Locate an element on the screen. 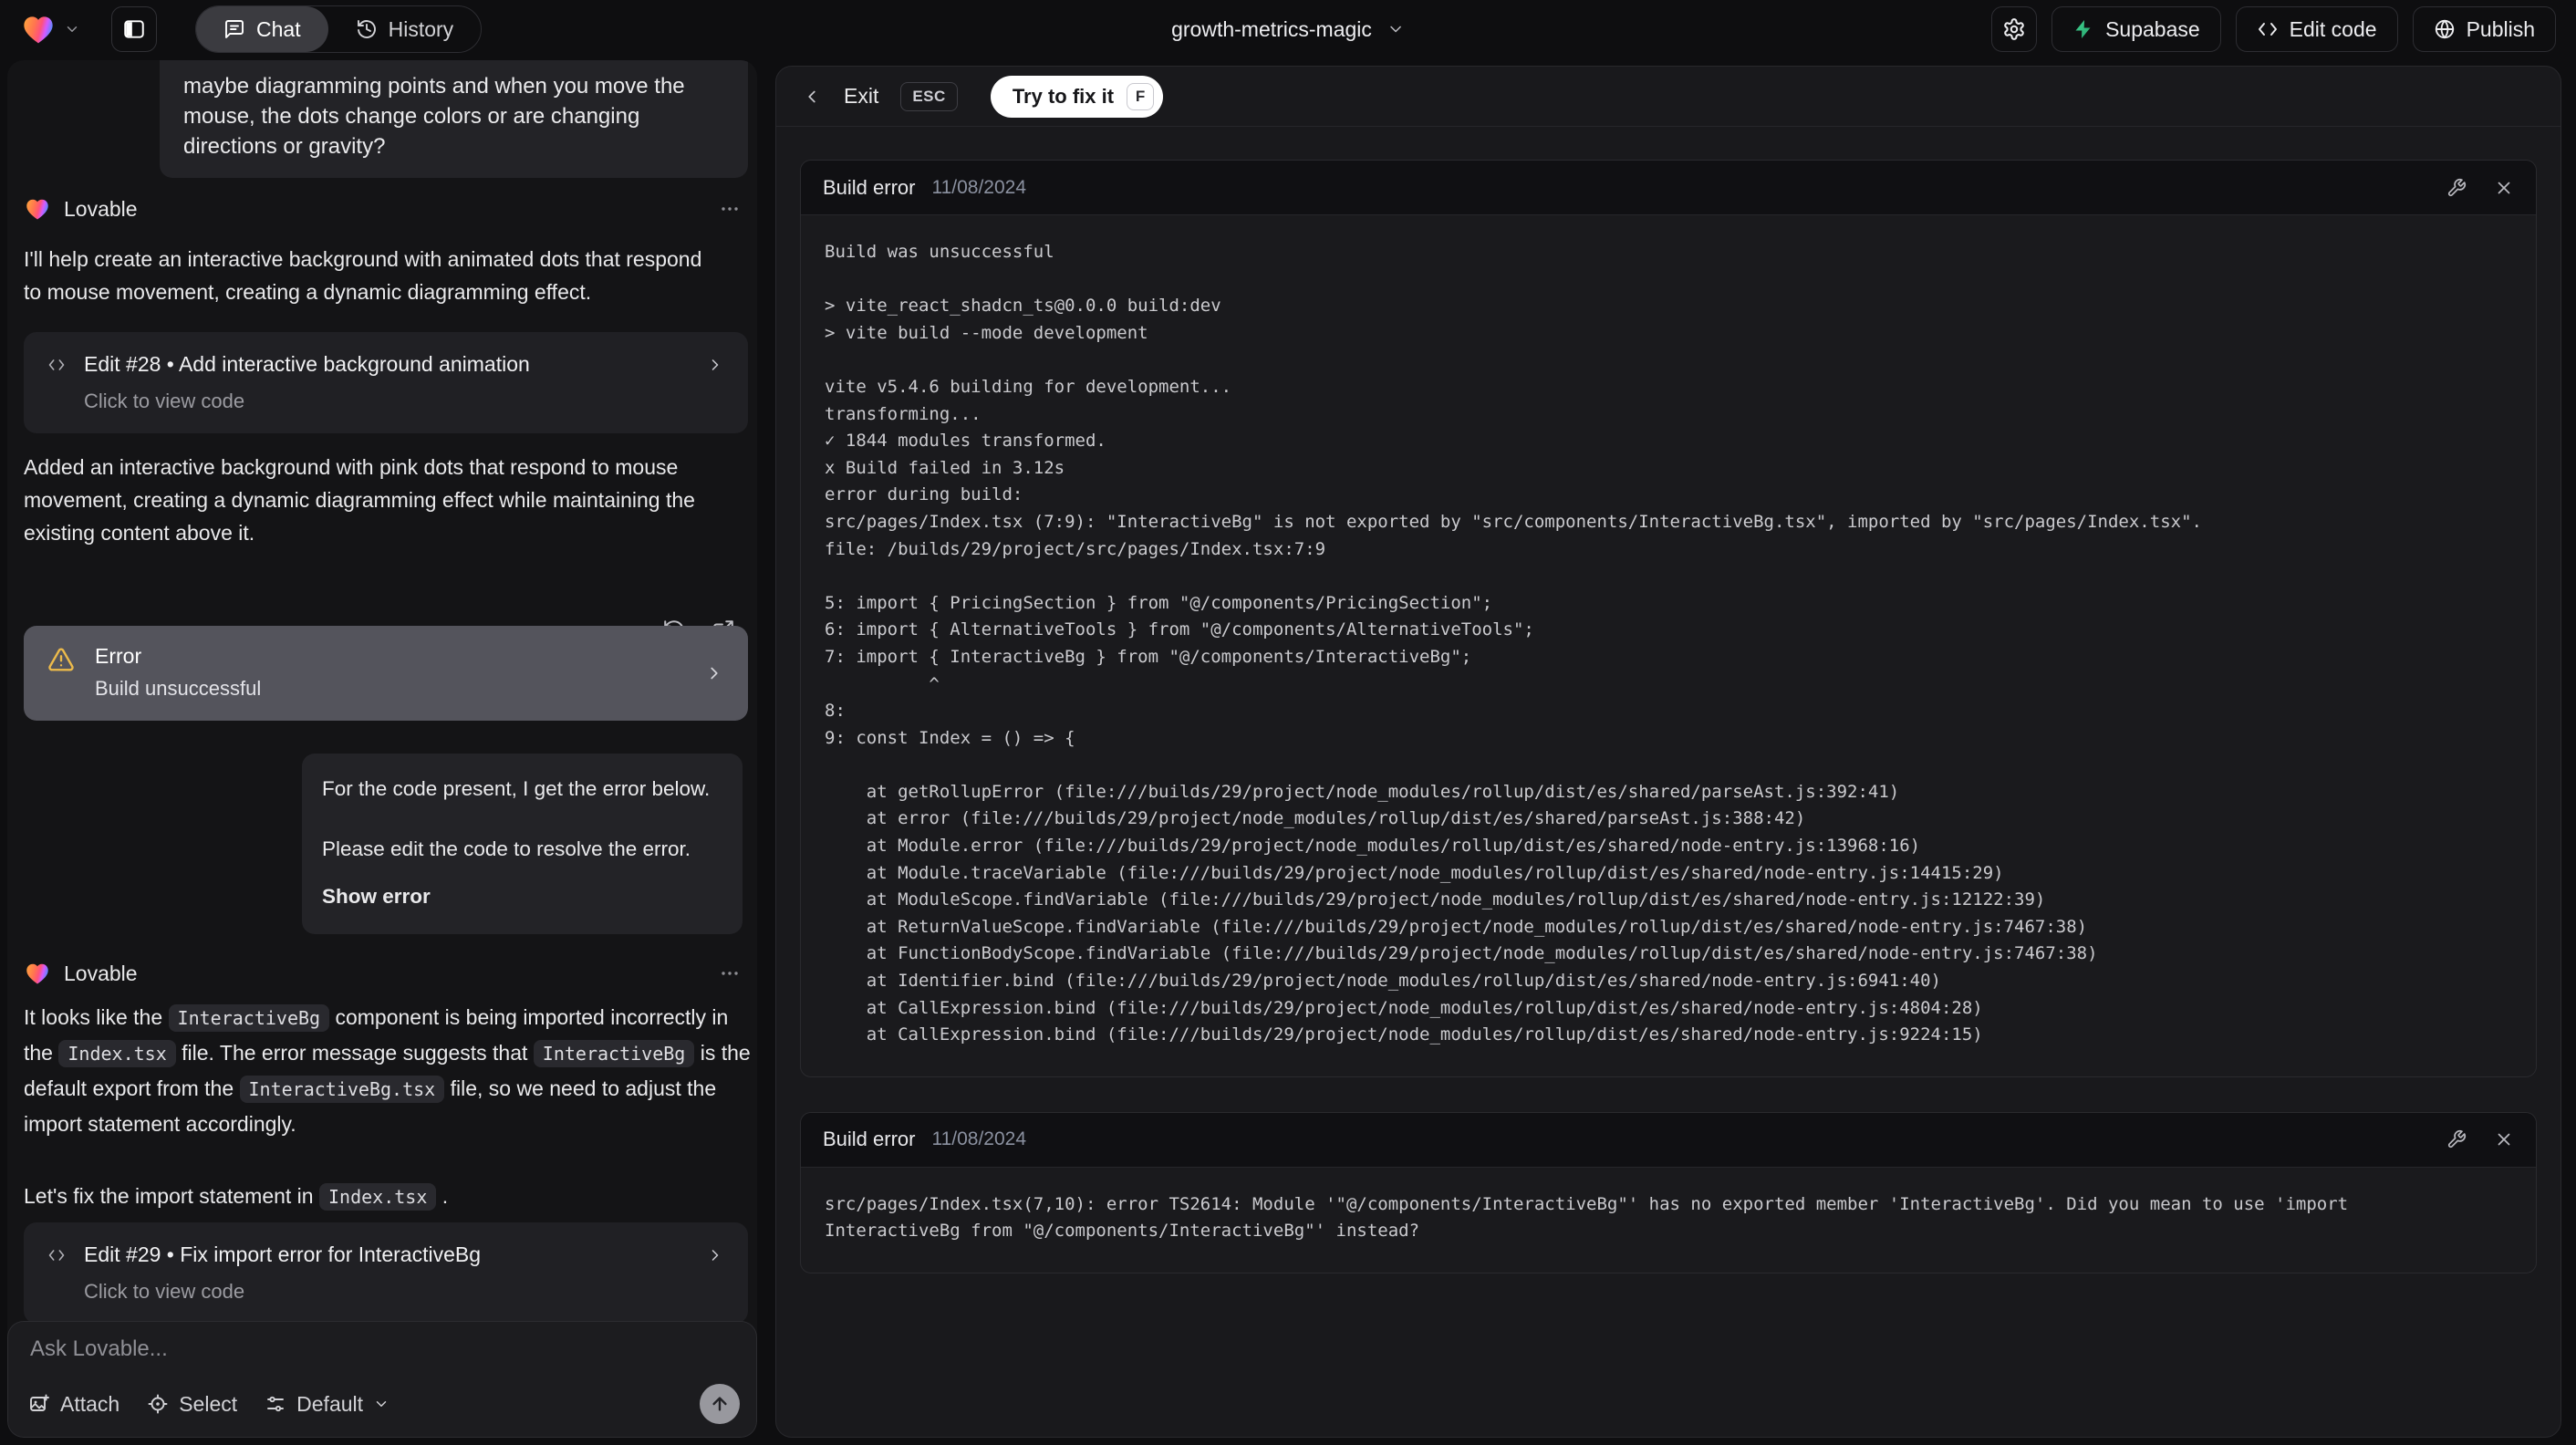 The width and height of the screenshot is (2576, 1445). tab-history-label: History is located at coordinates (421, 28).